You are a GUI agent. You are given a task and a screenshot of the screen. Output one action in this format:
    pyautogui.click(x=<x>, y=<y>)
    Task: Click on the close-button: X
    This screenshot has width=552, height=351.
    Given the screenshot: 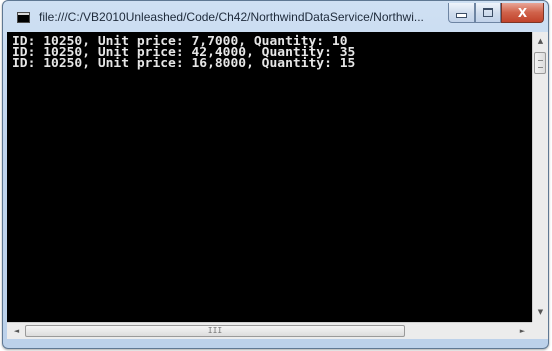 What is the action you would take?
    pyautogui.click(x=522, y=13)
    